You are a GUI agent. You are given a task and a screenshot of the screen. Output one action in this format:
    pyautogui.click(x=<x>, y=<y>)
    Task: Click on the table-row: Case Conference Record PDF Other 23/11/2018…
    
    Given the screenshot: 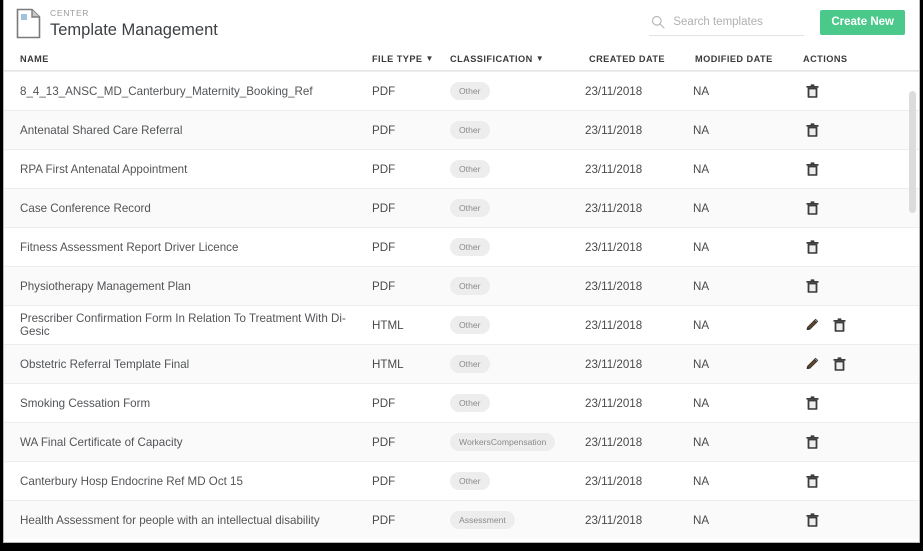 What is the action you would take?
    pyautogui.click(x=461, y=207)
    